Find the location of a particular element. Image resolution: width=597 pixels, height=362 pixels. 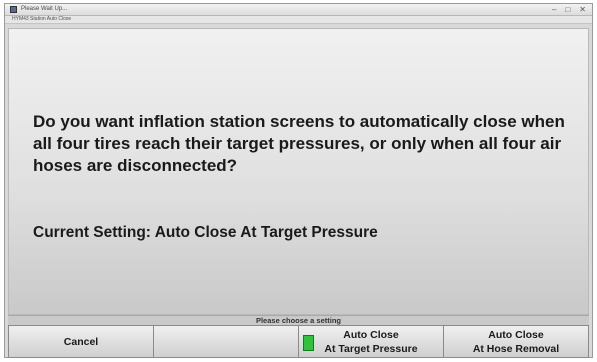

close-icon: ✕ is located at coordinates (582, 9).